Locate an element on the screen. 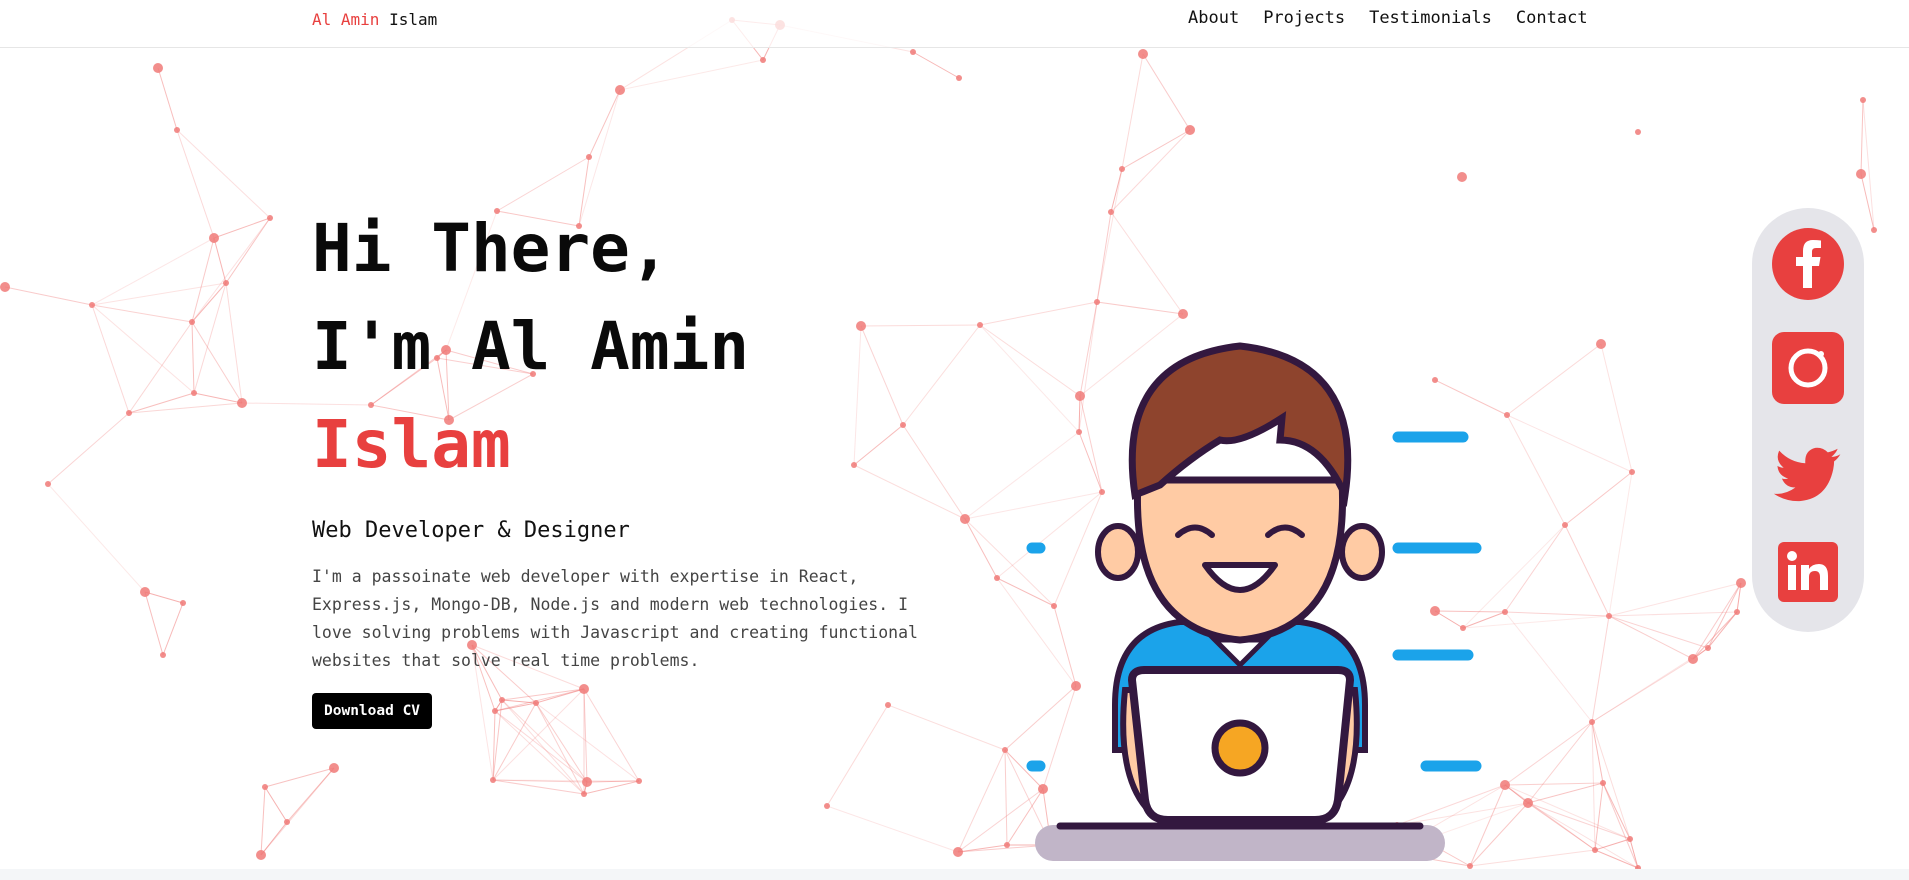 This screenshot has width=1909, height=880. right-ear is located at coordinates (1362, 552).